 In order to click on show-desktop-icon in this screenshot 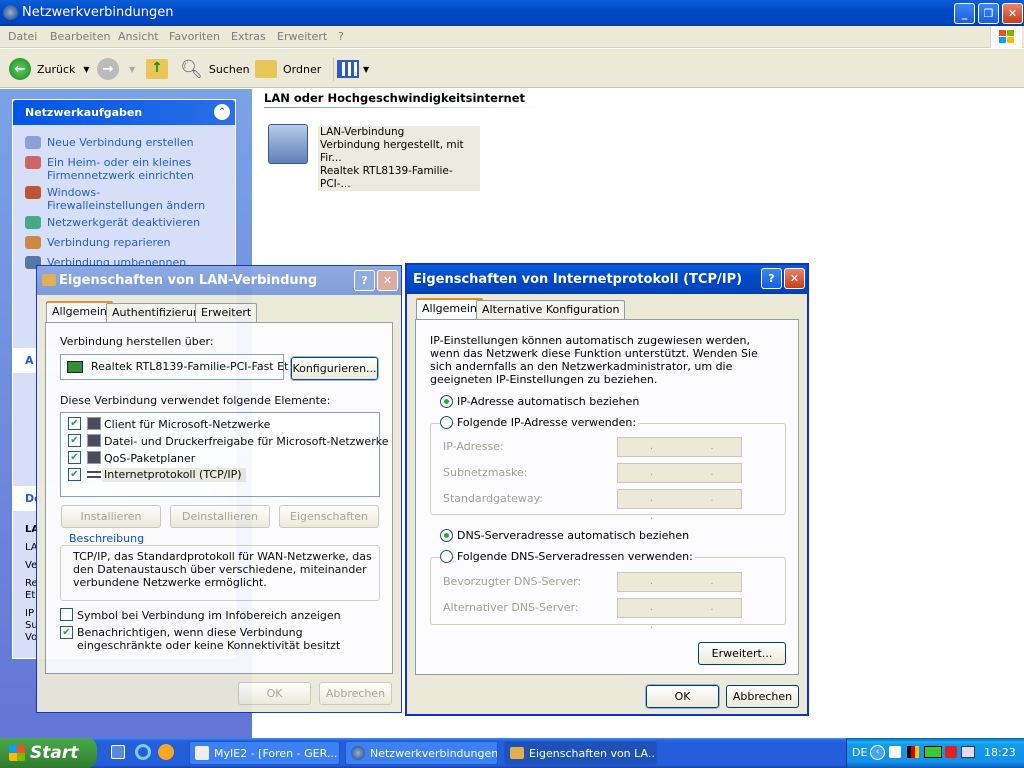, I will do `click(118, 752)`.